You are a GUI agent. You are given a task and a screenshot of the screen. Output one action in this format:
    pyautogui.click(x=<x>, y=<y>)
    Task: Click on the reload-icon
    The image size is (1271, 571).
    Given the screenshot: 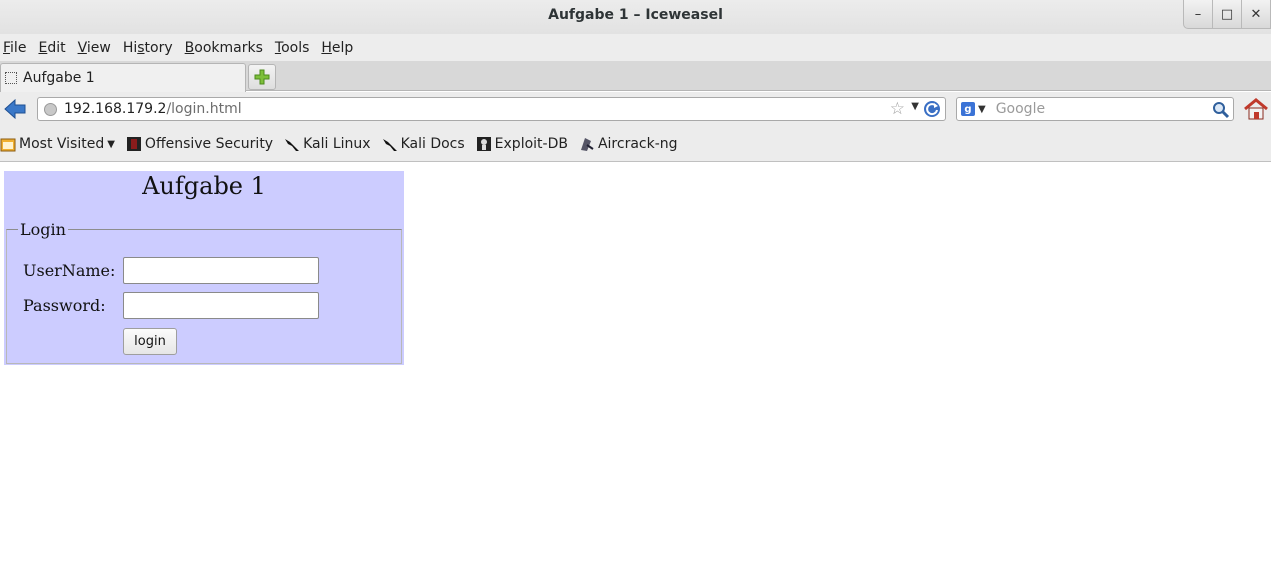 What is the action you would take?
    pyautogui.click(x=932, y=109)
    